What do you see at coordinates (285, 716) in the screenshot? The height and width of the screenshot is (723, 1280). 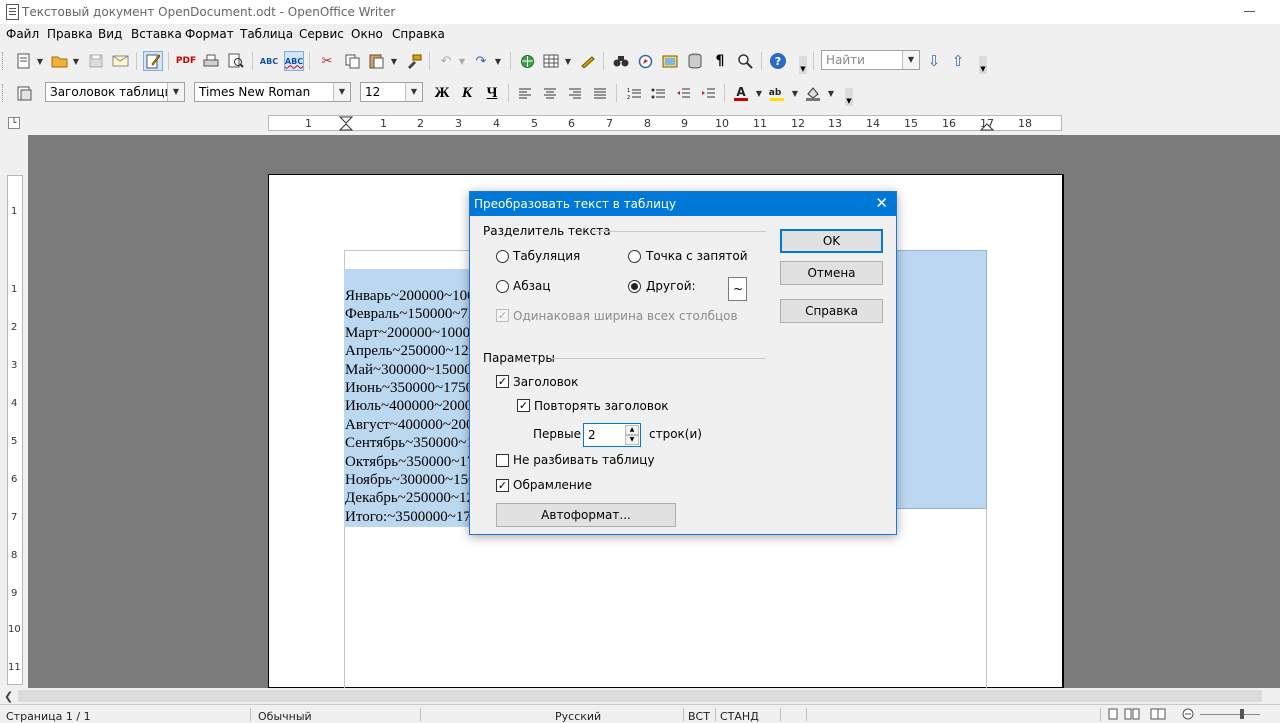 I see `page-style-indicator: Обычный` at bounding box center [285, 716].